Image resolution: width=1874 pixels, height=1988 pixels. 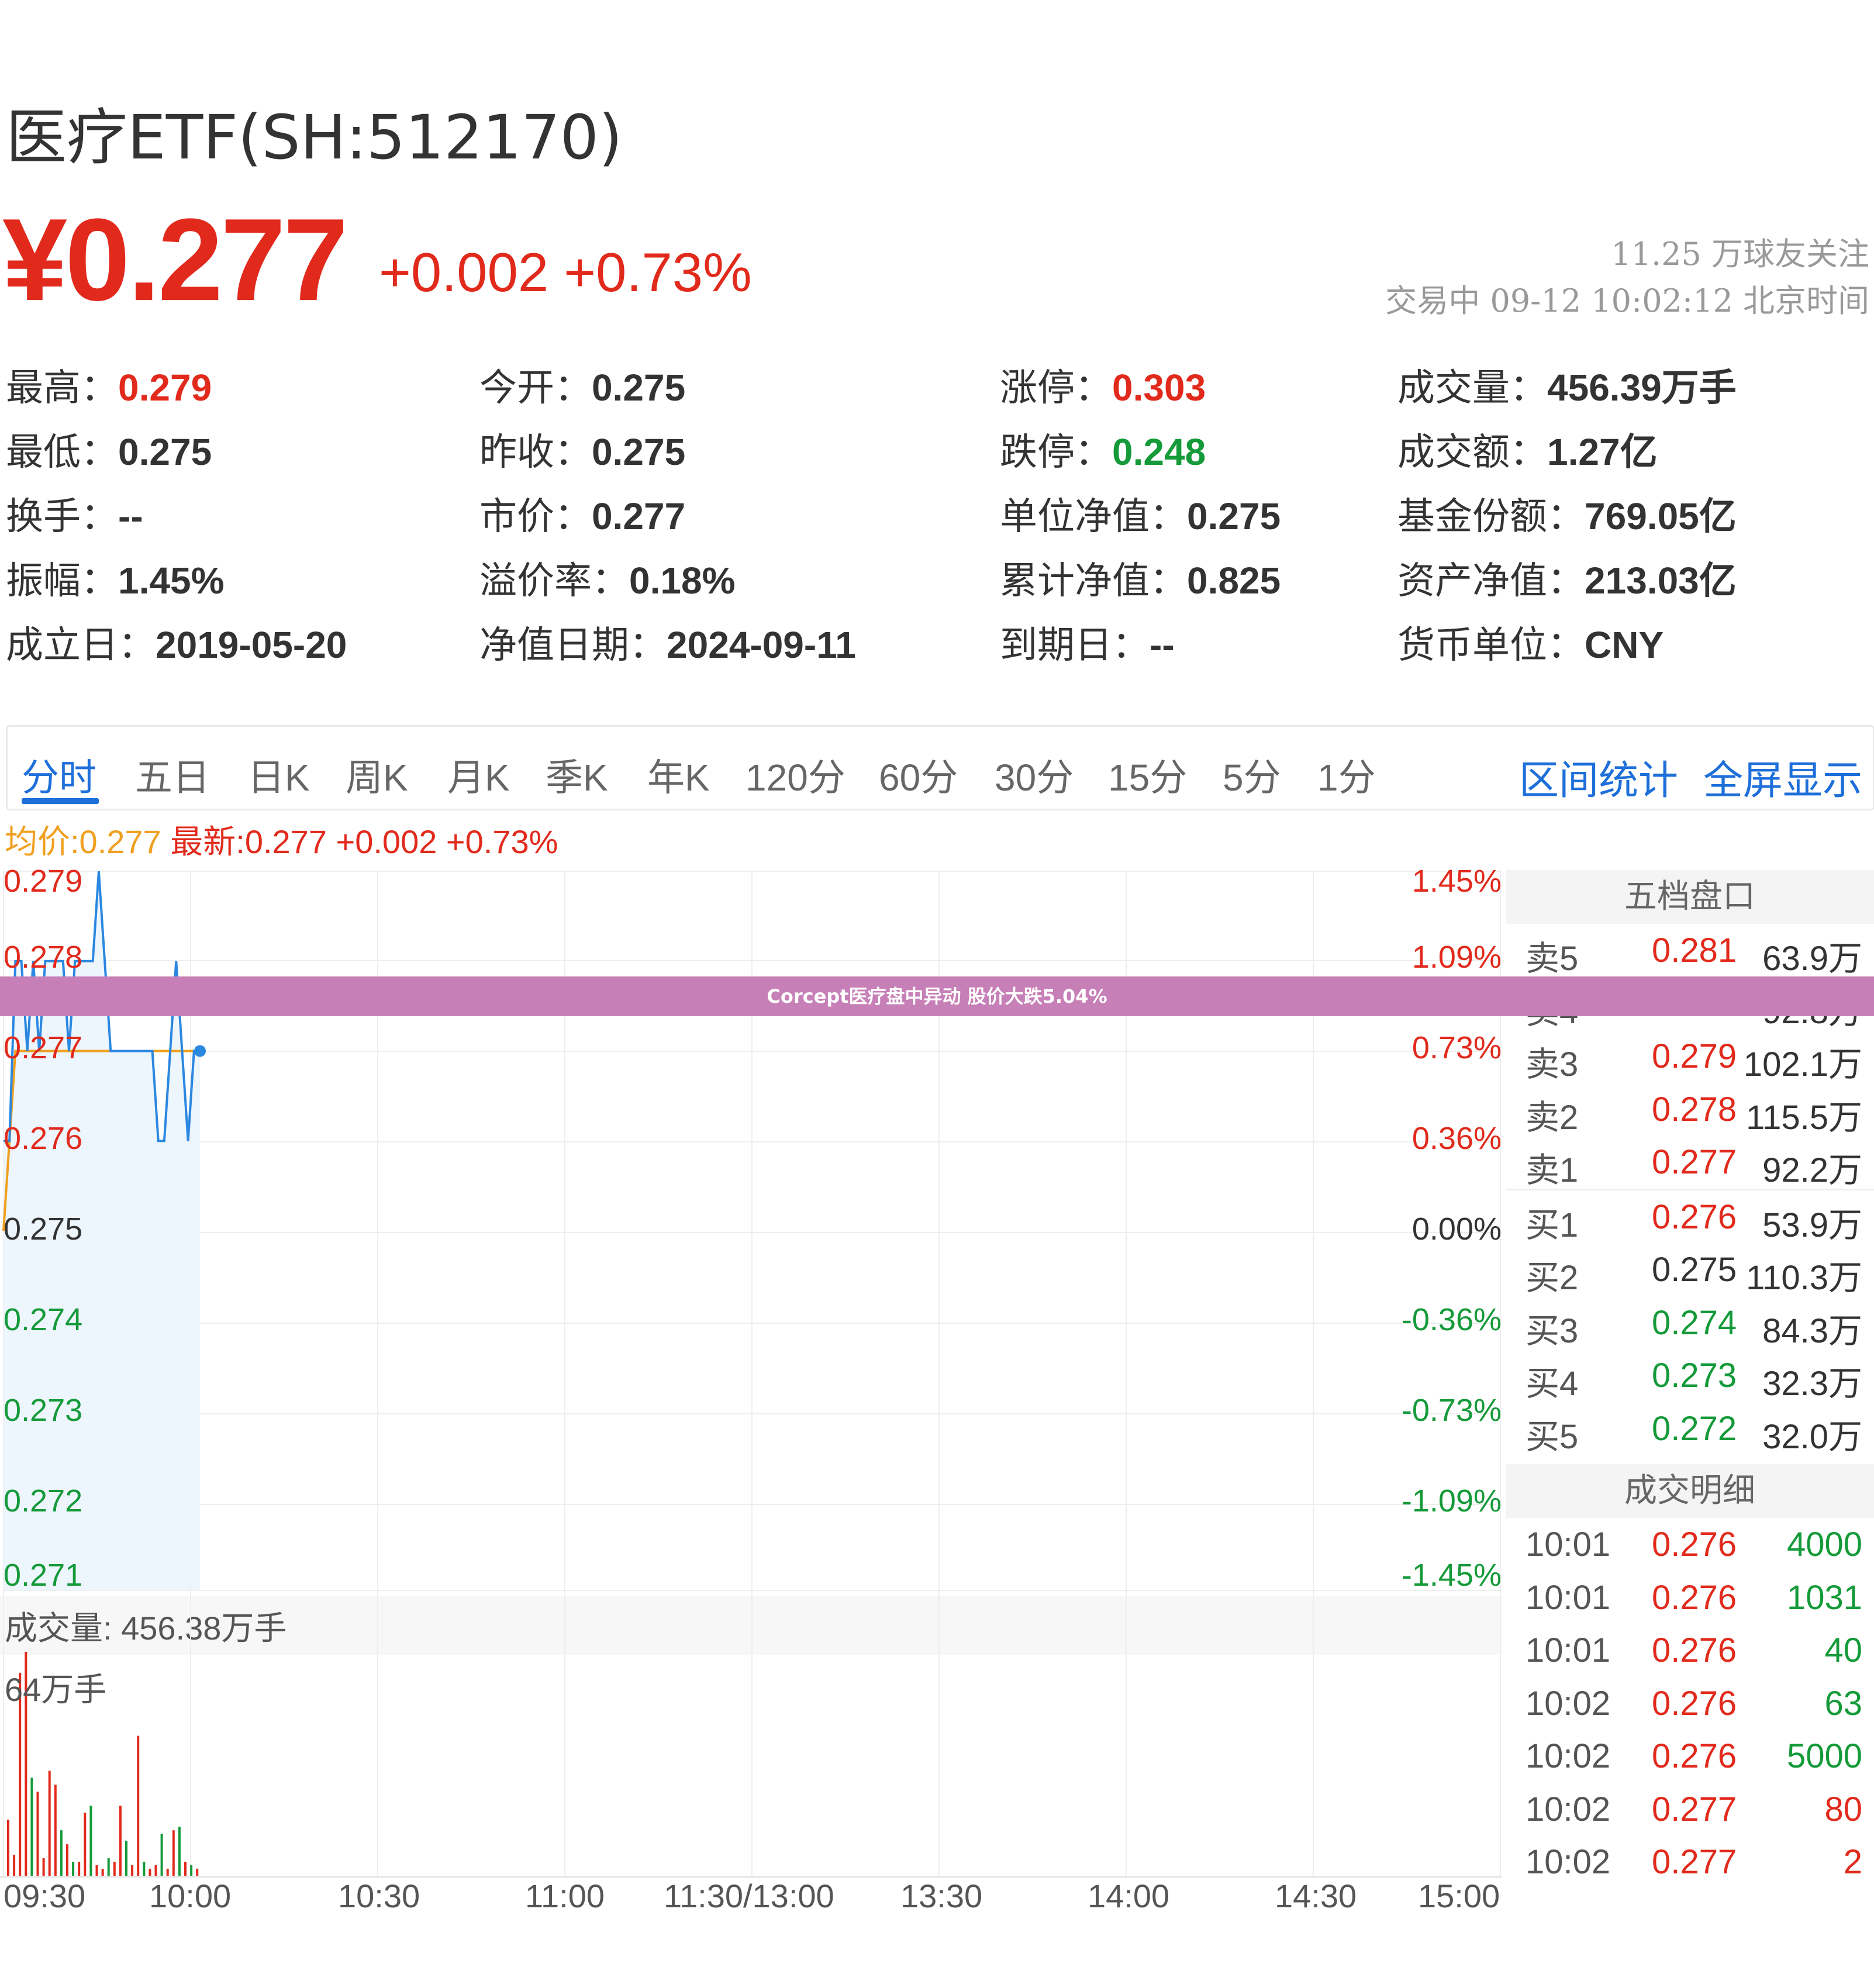 What do you see at coordinates (1531, 642) in the screenshot?
I see `stat-col4-4: 货币单位：CNY` at bounding box center [1531, 642].